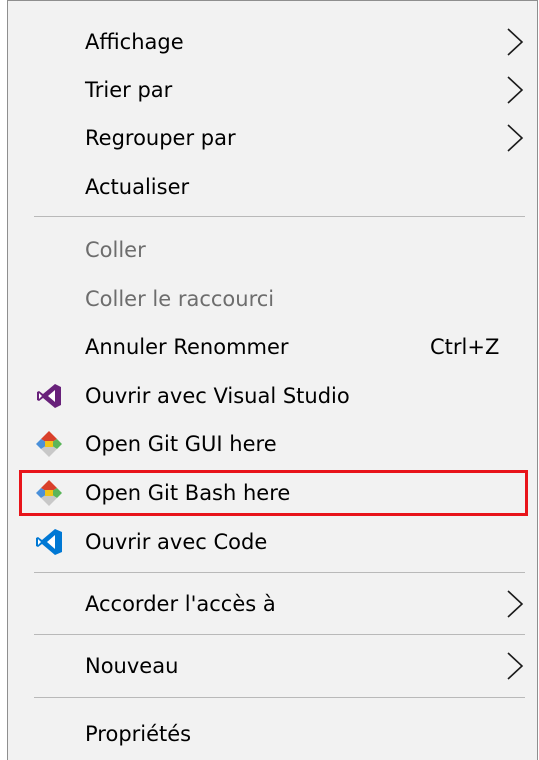  What do you see at coordinates (160, 138) in the screenshot?
I see `menu-item-label: Regrouper par` at bounding box center [160, 138].